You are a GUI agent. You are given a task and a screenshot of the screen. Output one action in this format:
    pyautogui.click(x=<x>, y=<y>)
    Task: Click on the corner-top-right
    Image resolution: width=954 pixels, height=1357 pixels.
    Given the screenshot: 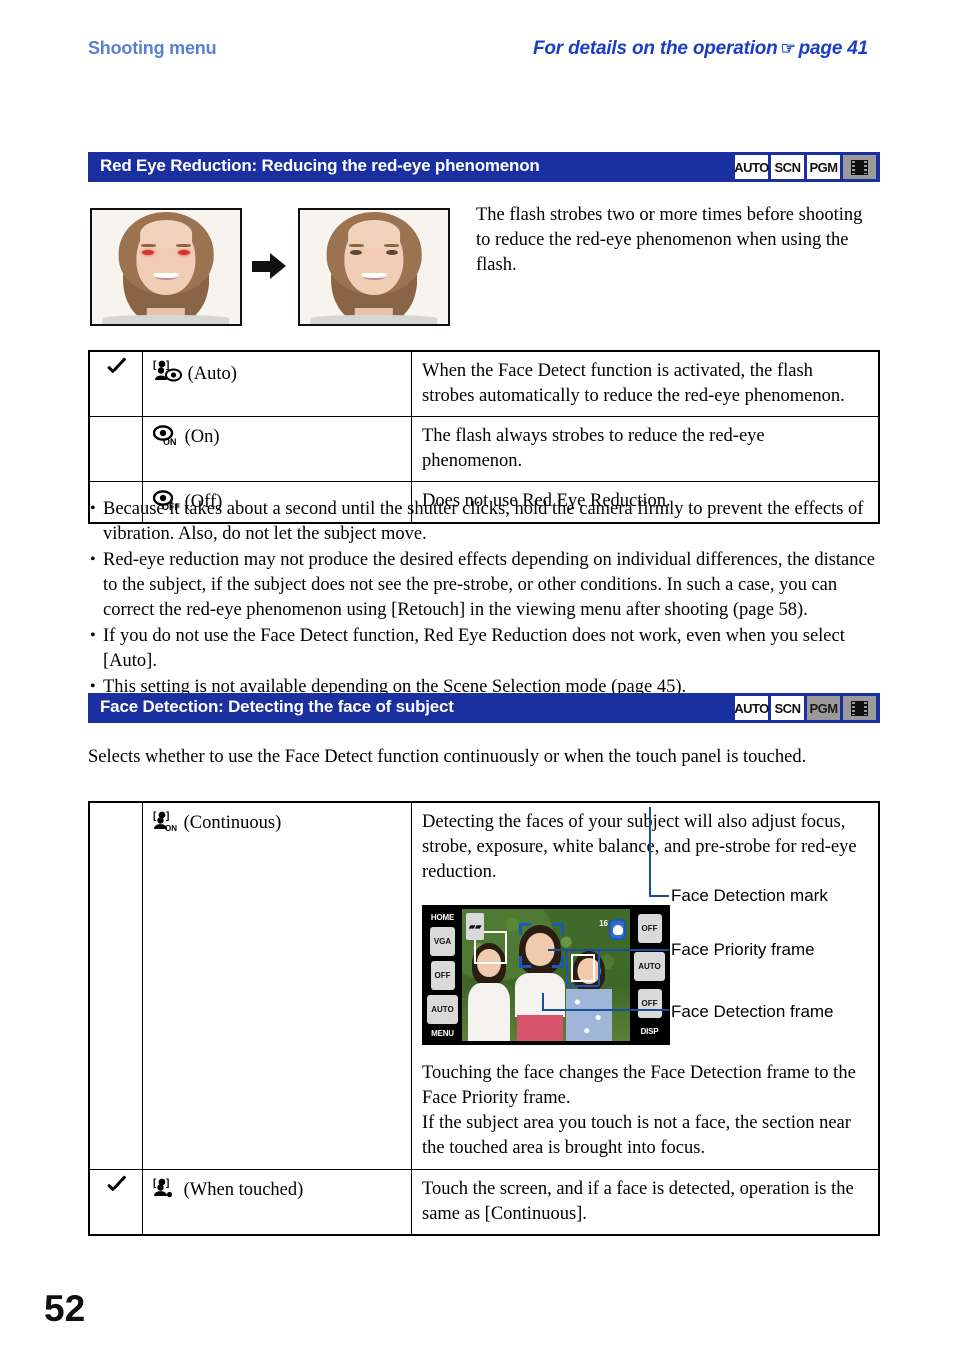 What is the action you would take?
    pyautogui.click(x=558, y=929)
    